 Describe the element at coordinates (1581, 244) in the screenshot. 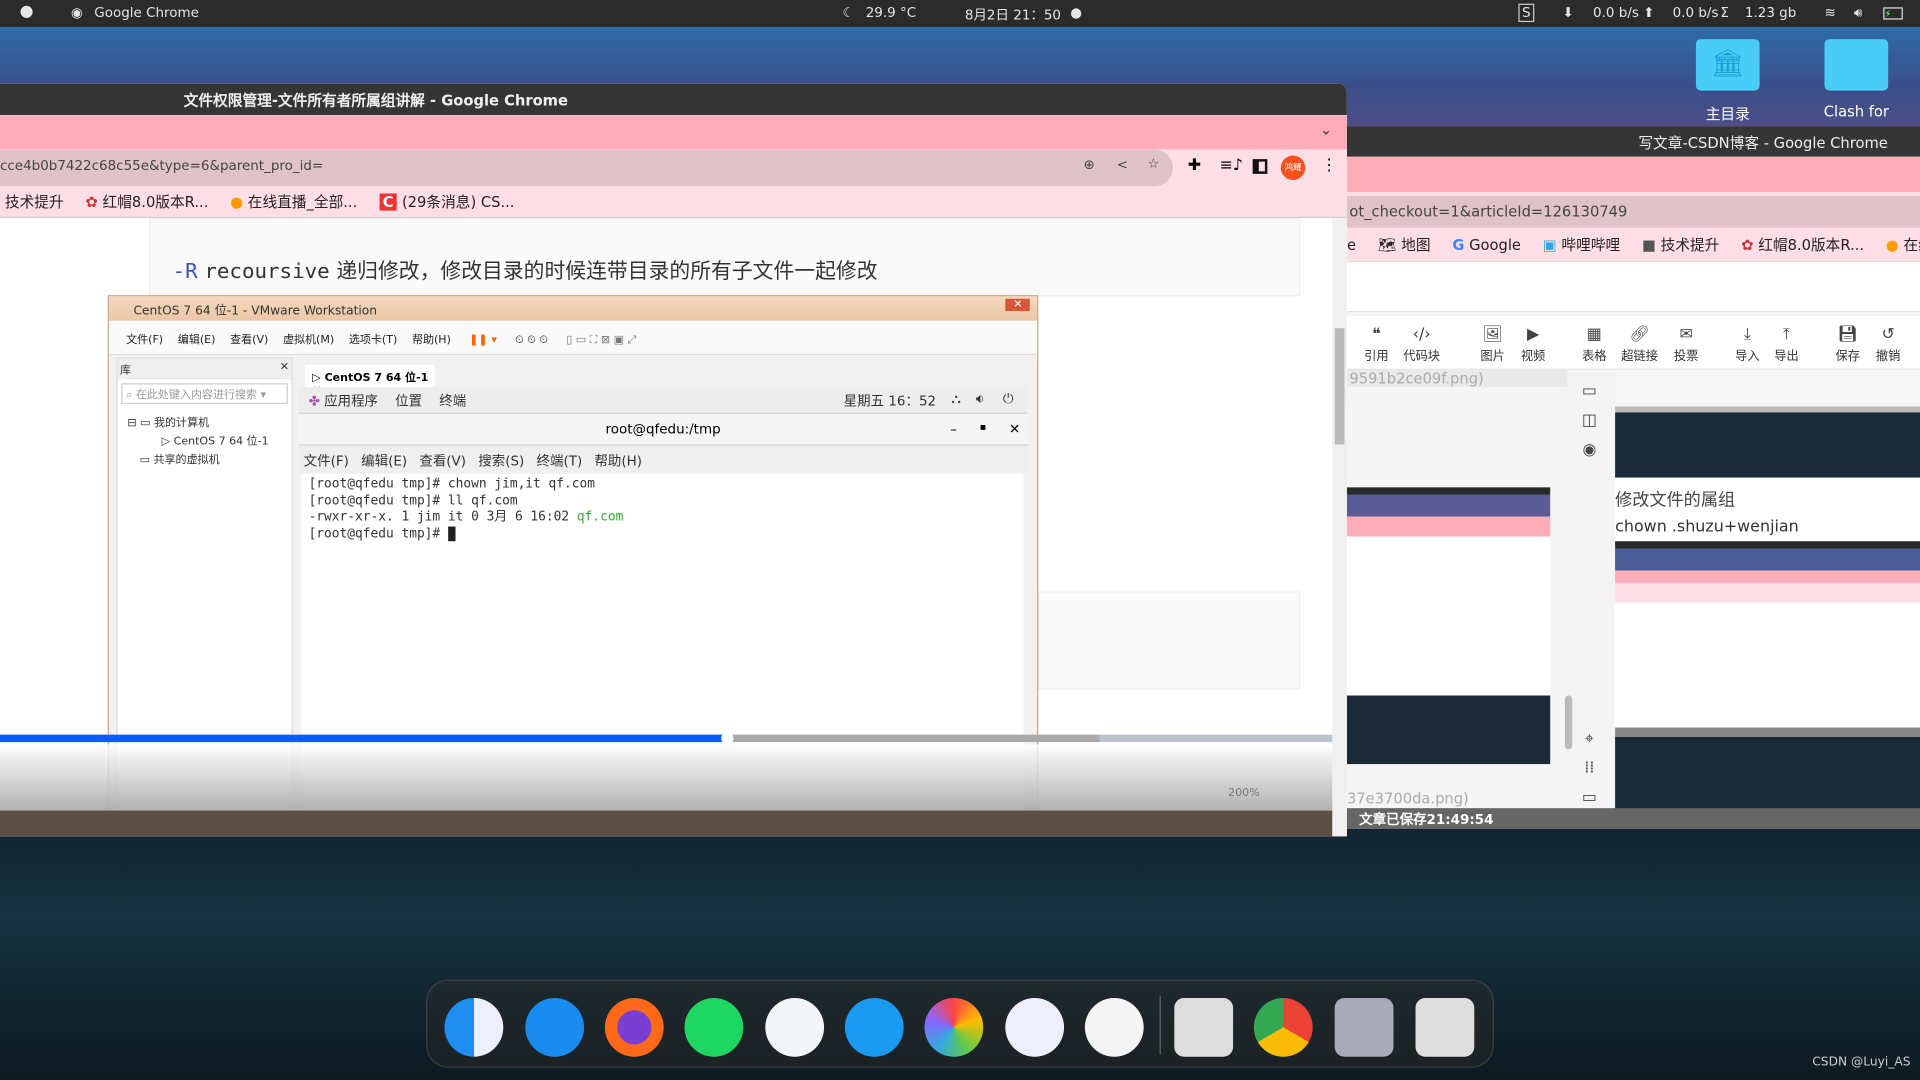

I see `bookmark-bilibili: ▣ 哔哩哔哩` at that location.